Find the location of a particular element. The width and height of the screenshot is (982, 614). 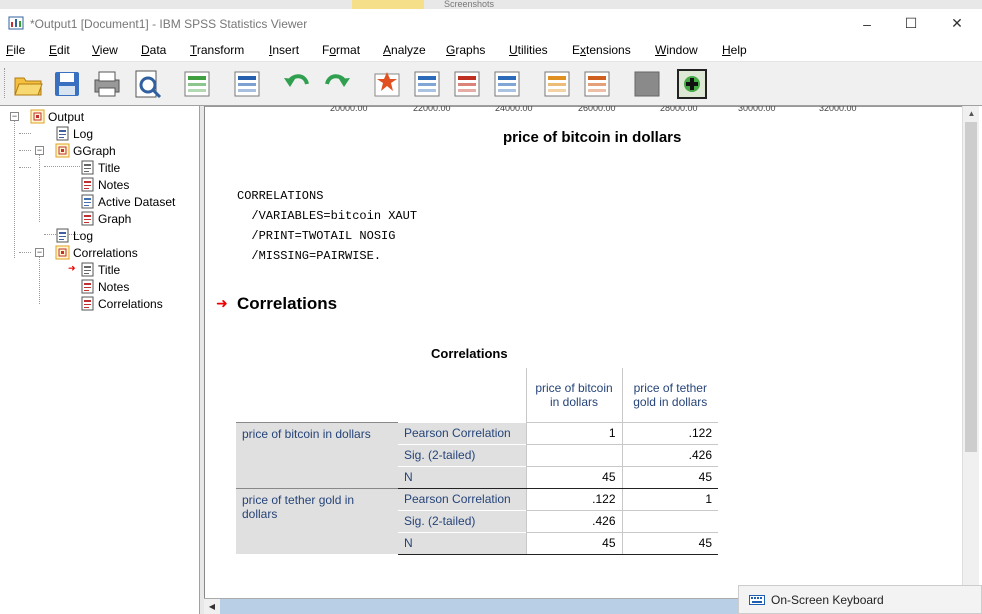

section-title: Correlations is located at coordinates (287, 304).